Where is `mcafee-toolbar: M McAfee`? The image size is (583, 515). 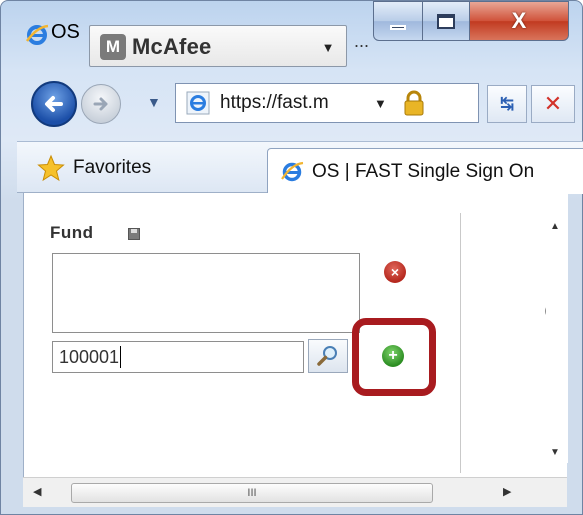
mcafee-toolbar: M McAfee is located at coordinates (218, 46).